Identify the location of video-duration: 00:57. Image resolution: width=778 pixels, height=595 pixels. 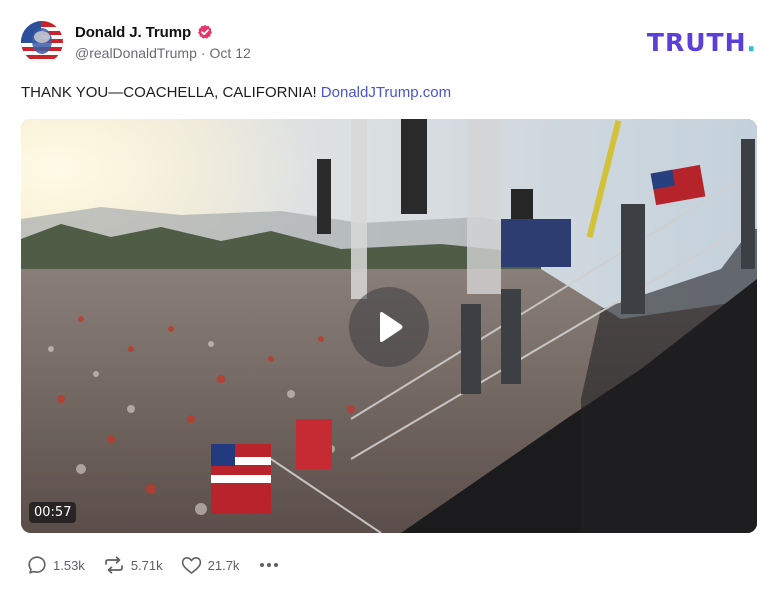
(53, 512).